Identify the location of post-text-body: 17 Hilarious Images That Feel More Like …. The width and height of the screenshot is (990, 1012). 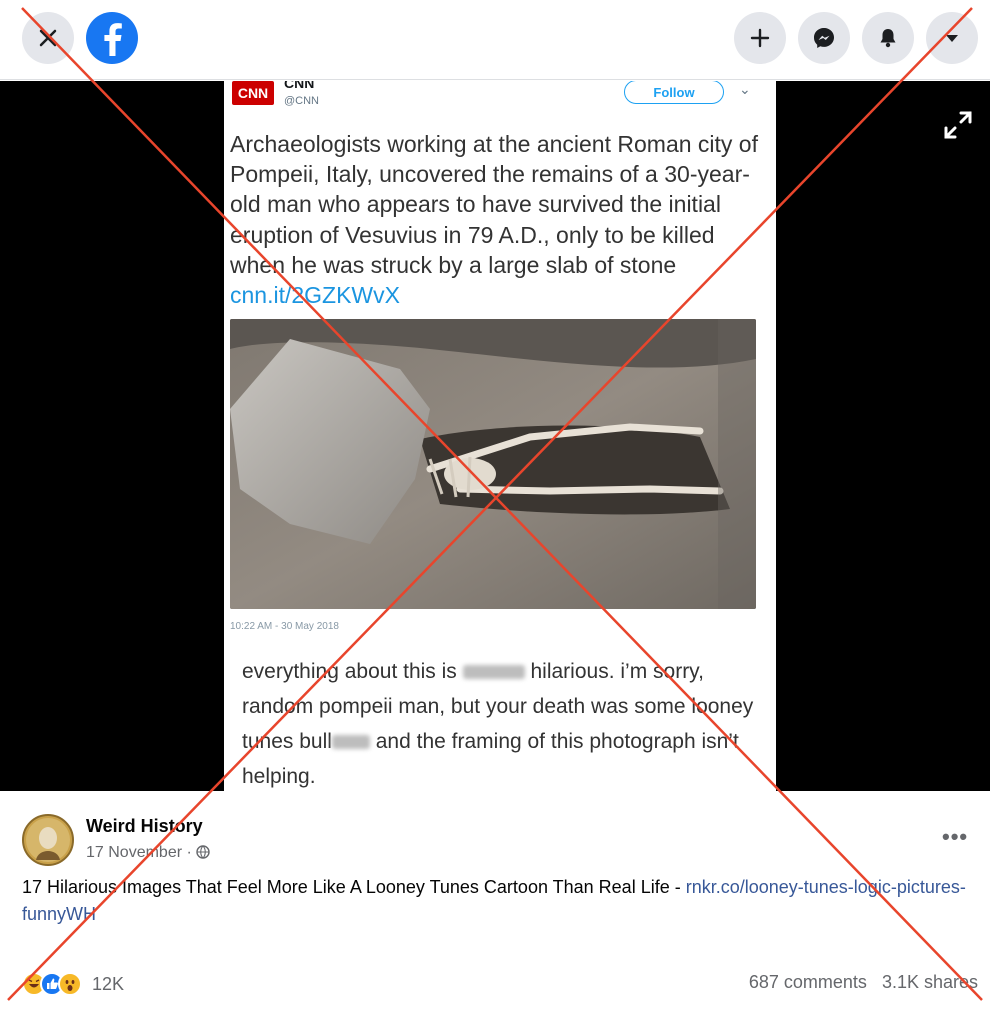
(354, 887).